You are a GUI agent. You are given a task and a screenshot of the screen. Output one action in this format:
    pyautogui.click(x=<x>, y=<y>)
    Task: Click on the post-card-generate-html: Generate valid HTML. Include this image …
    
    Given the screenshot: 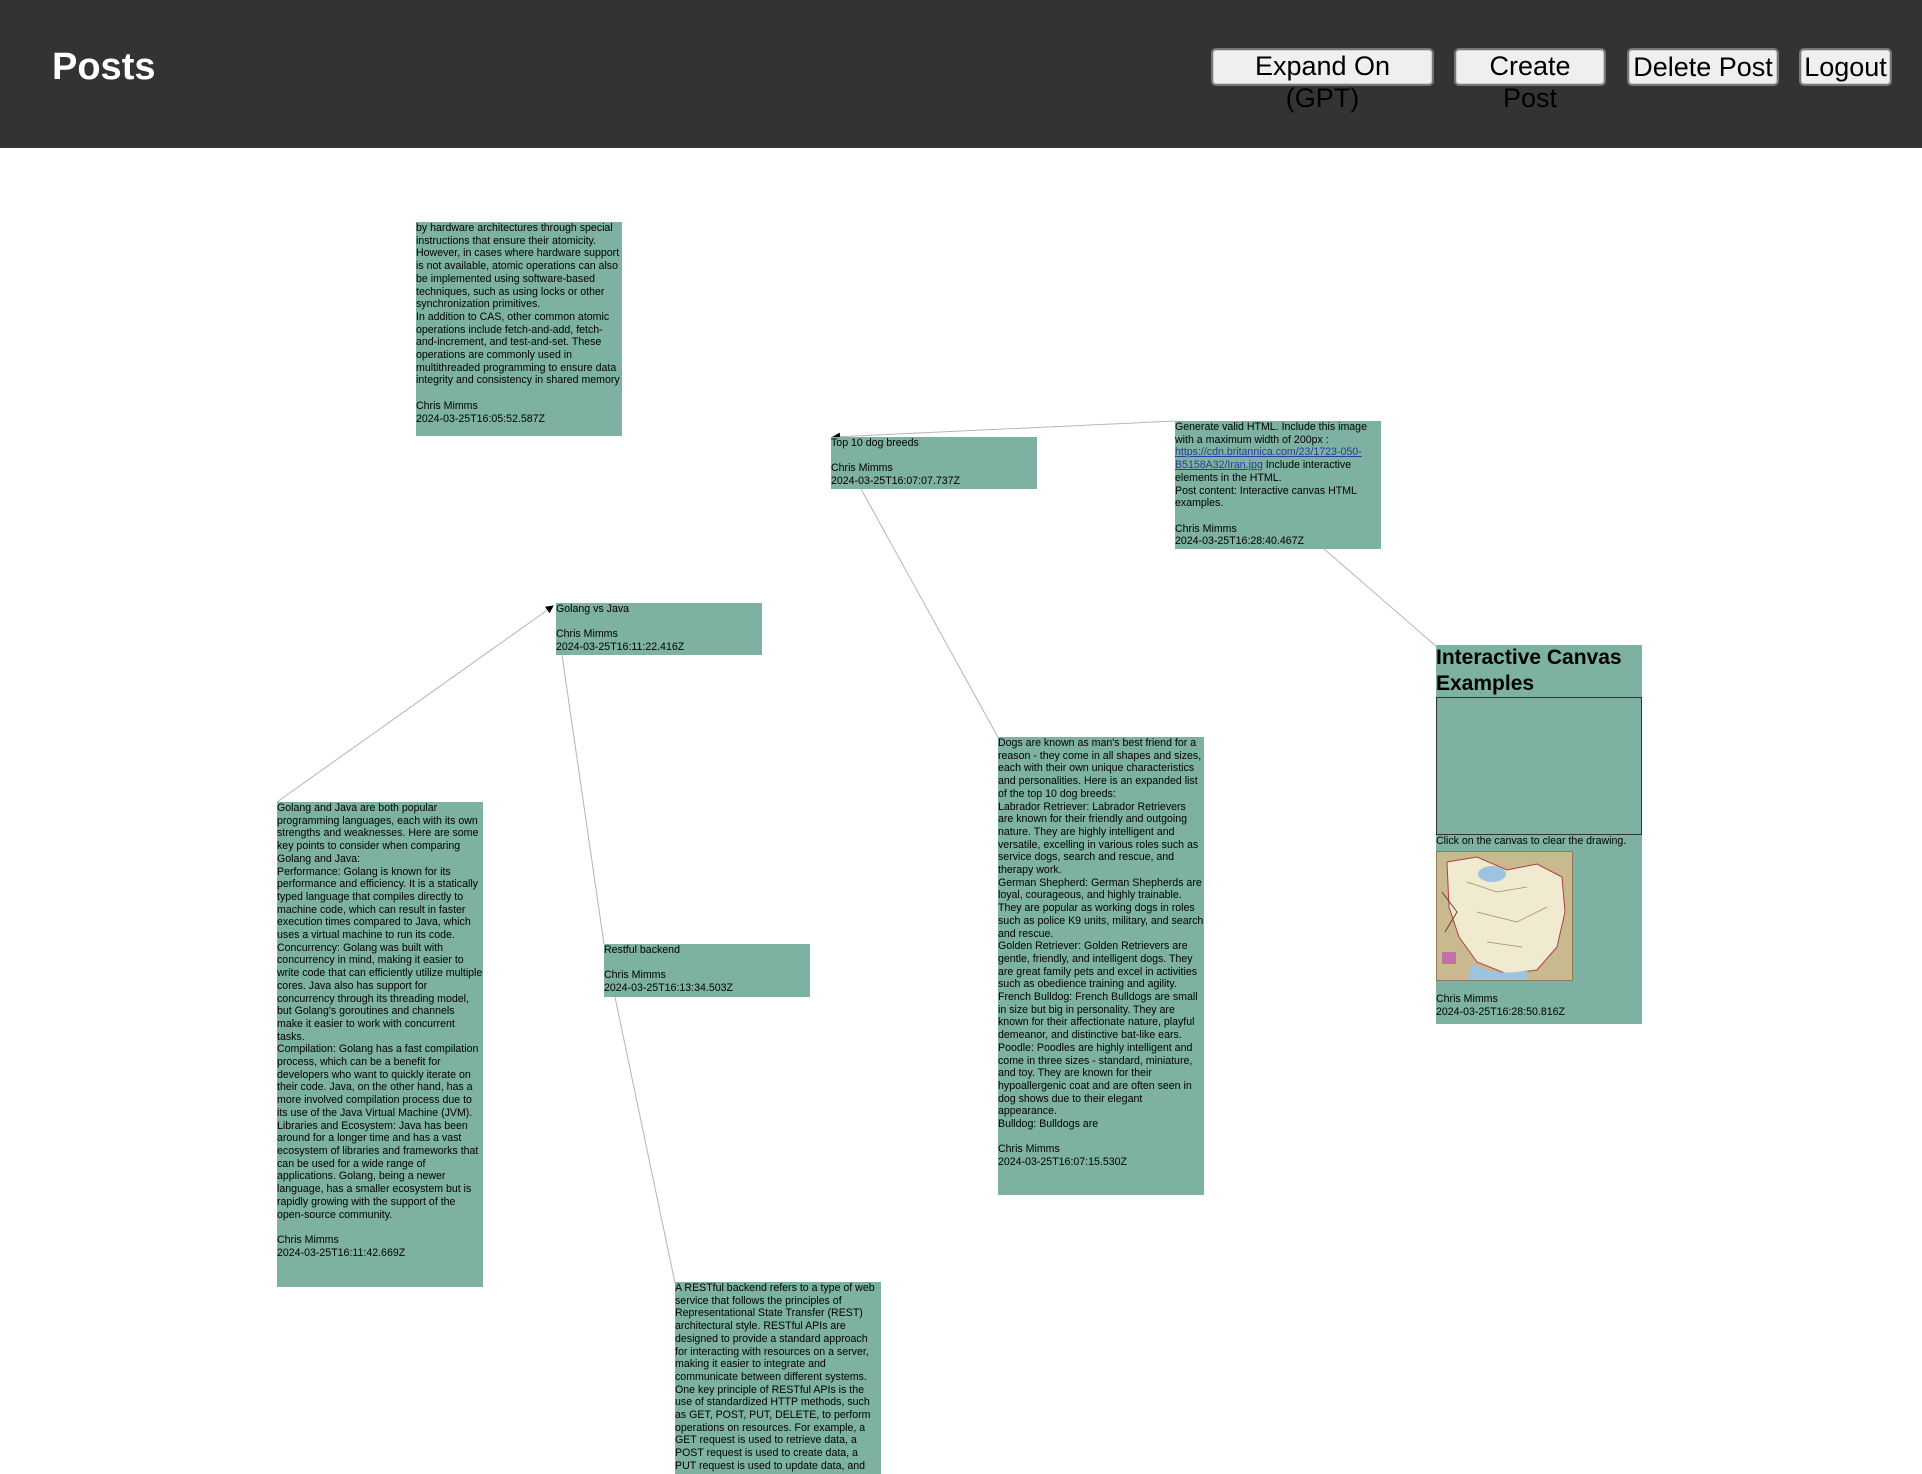 What is the action you would take?
    pyautogui.click(x=1278, y=485)
    